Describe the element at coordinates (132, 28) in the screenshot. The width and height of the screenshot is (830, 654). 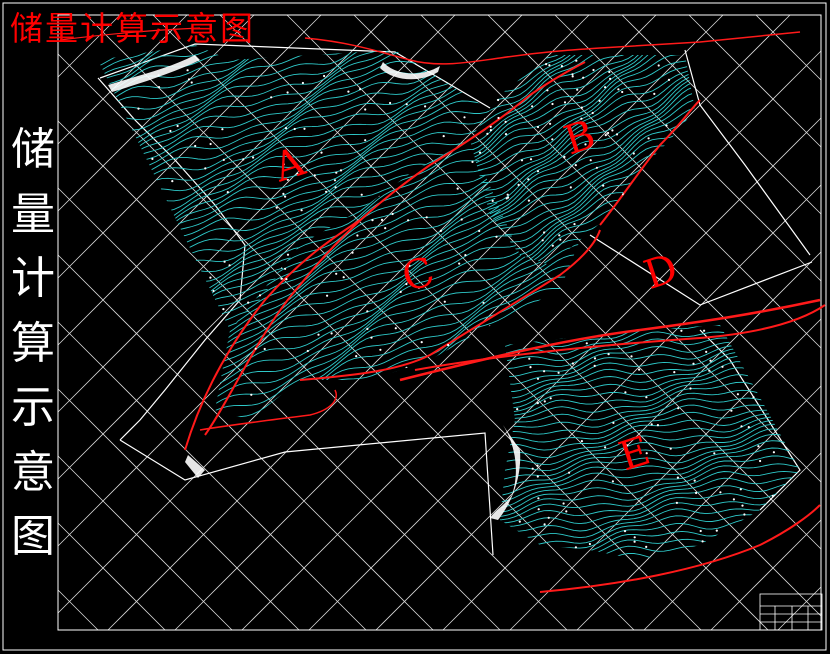
I see `map-title: 储量计算示意图` at that location.